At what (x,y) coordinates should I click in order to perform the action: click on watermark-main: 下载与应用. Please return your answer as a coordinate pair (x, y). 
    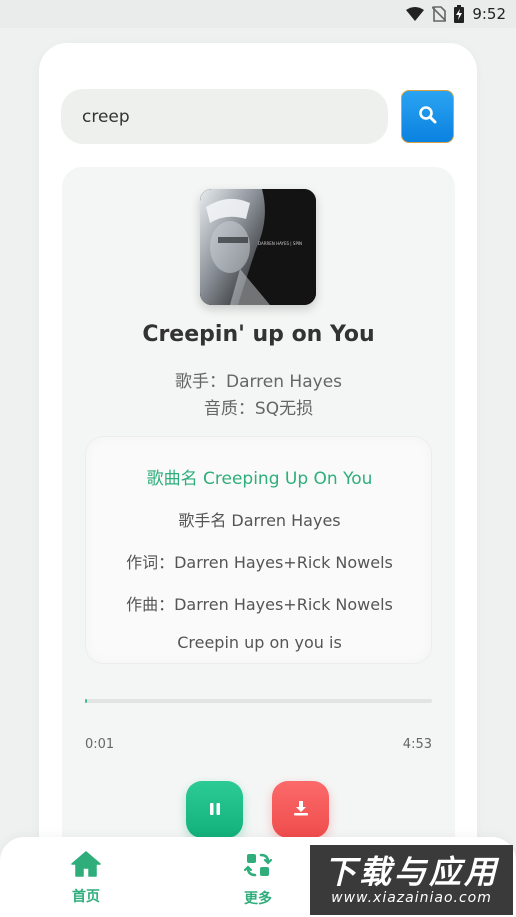
    Looking at the image, I should click on (411, 872).